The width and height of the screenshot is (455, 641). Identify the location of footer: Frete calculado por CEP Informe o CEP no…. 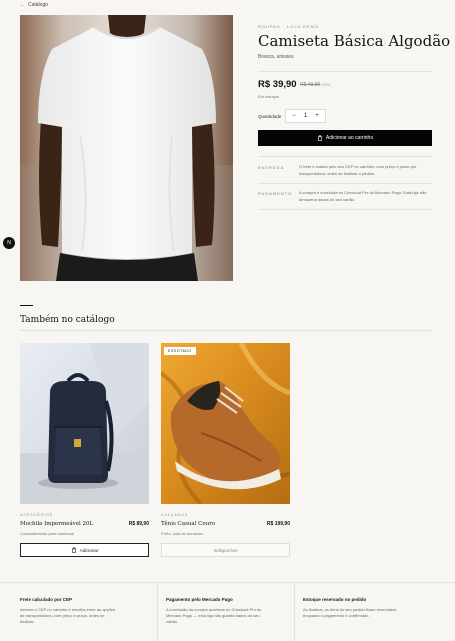
(227, 611).